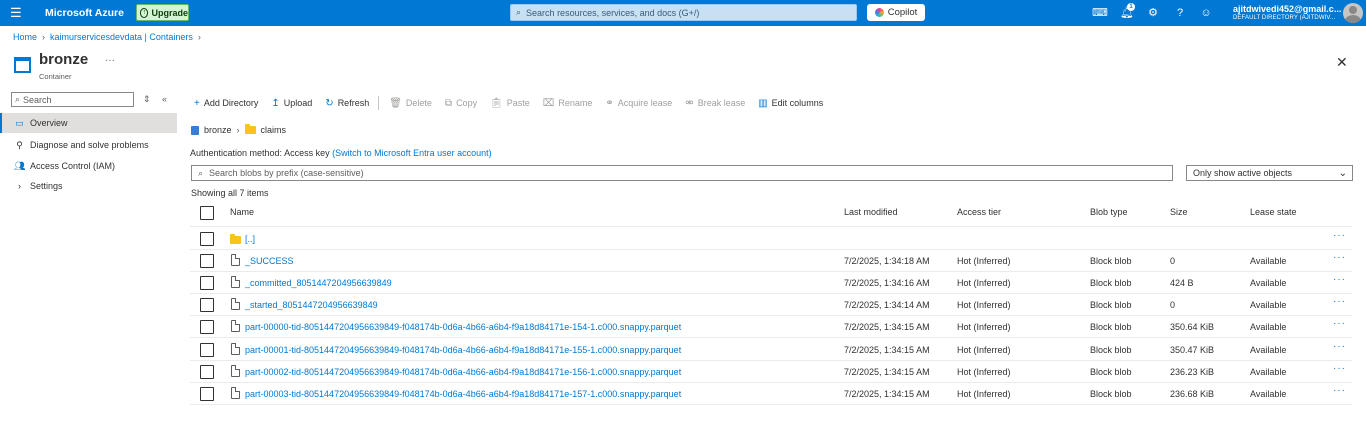  Describe the element at coordinates (84, 13) in the screenshot. I see `brand-name: Microsoft Azure` at that location.